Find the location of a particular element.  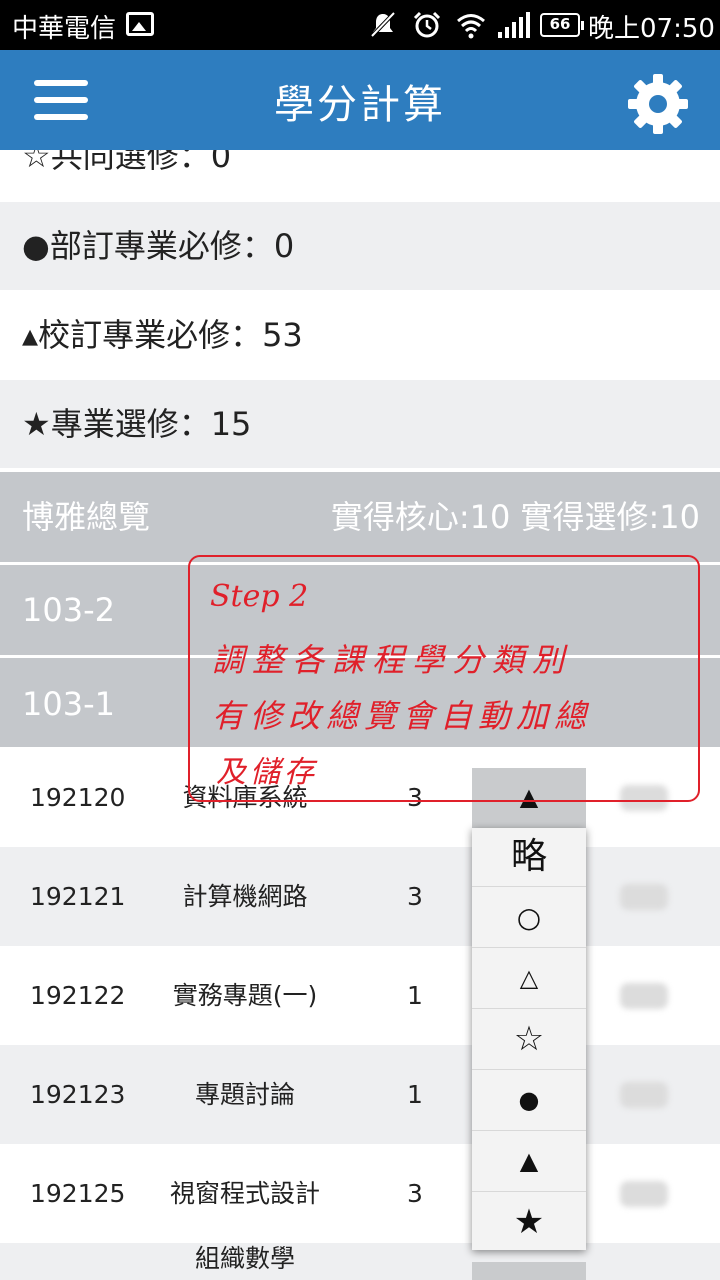

course-code: 192125 is located at coordinates (78, 1193).